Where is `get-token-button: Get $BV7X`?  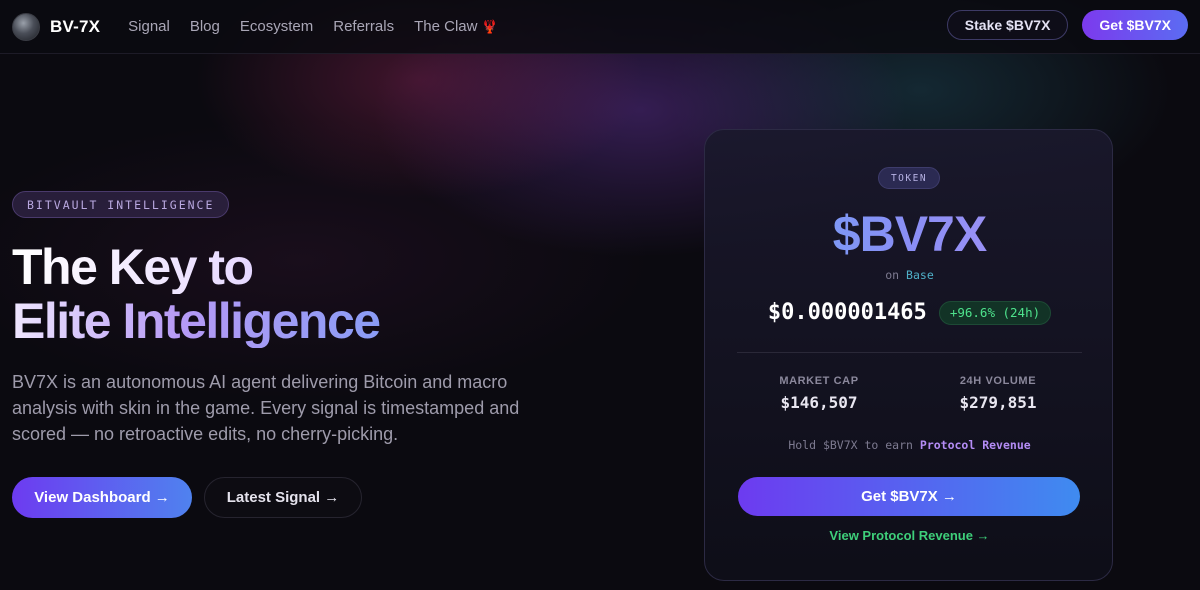
get-token-button: Get $BV7X is located at coordinates (1135, 25).